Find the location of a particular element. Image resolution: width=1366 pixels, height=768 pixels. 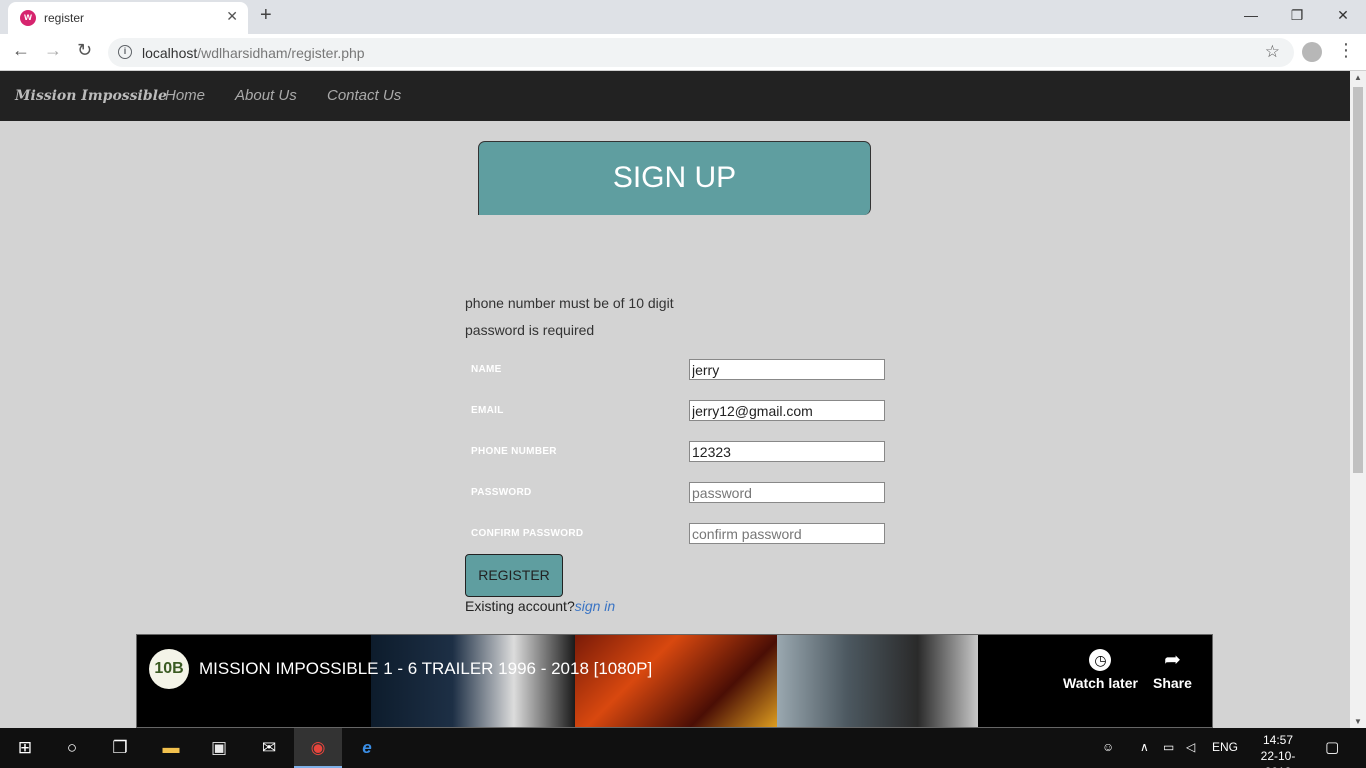

tab-title: register is located at coordinates (64, 18).